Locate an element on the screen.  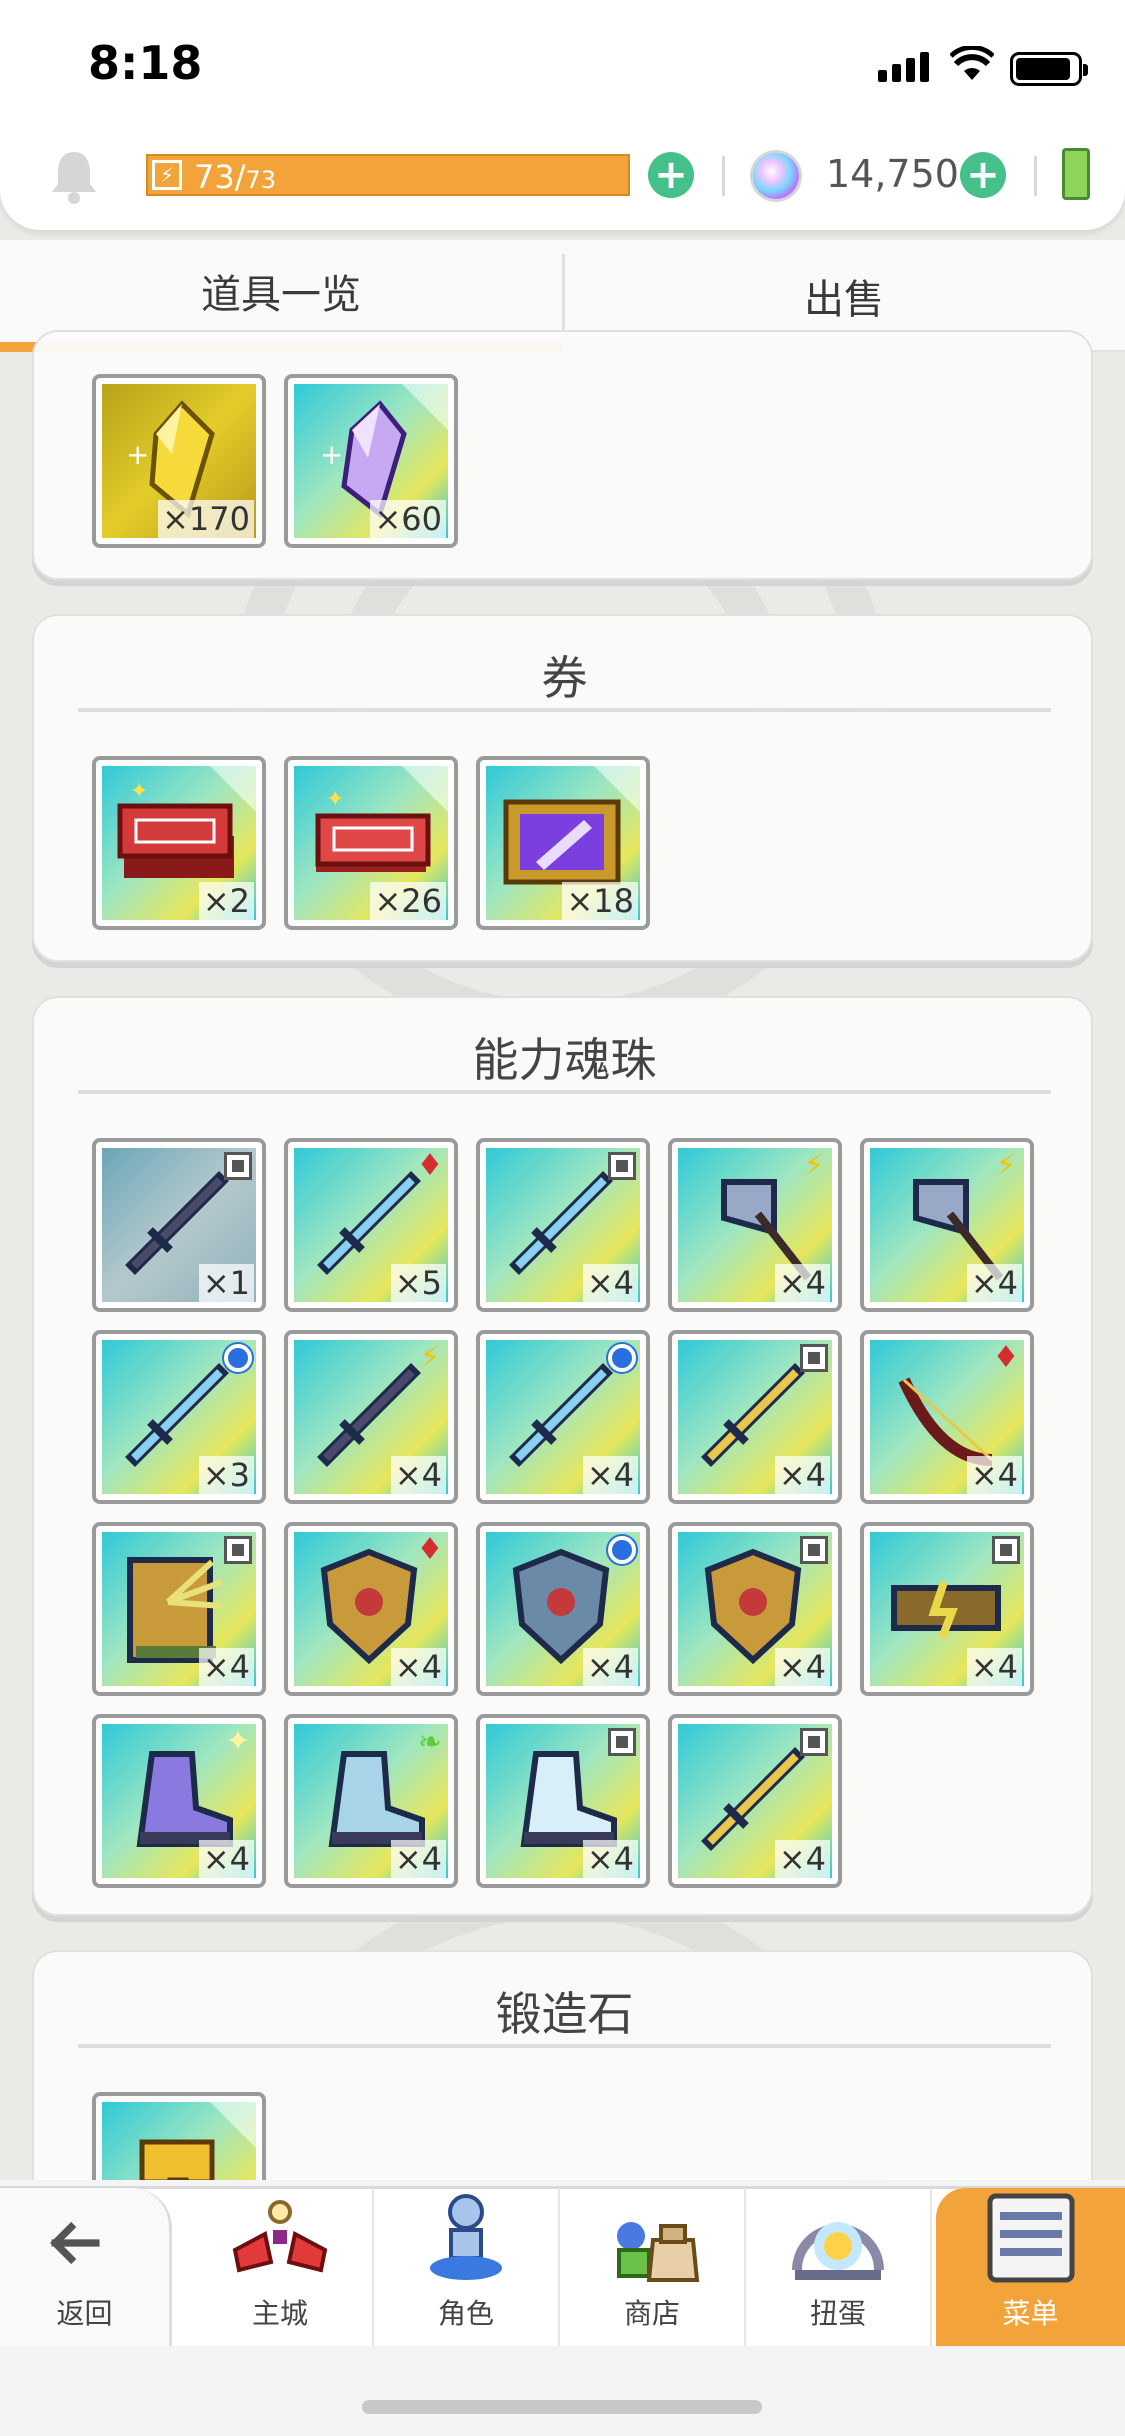
section-title: 锻造石 is located at coordinates (564, 2013).